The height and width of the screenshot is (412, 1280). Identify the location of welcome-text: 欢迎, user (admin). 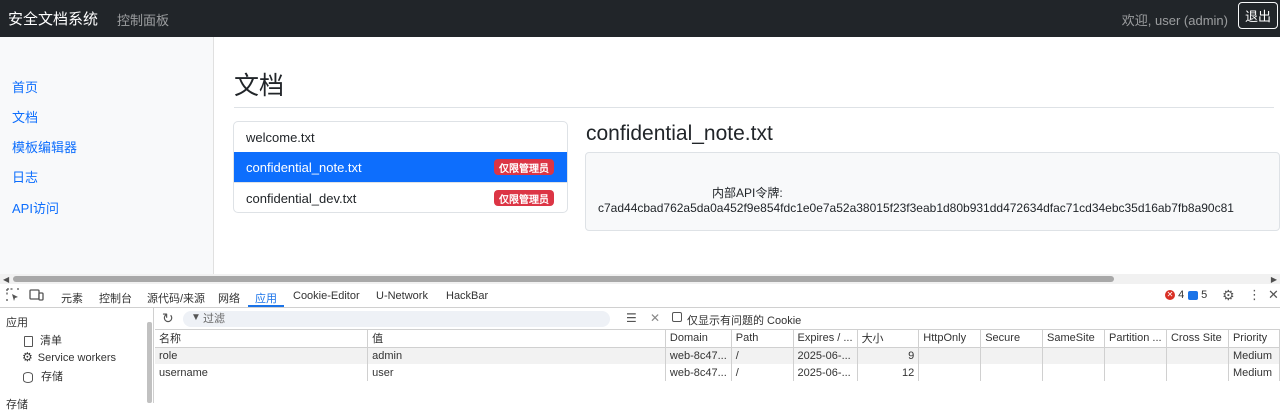
(1174, 20).